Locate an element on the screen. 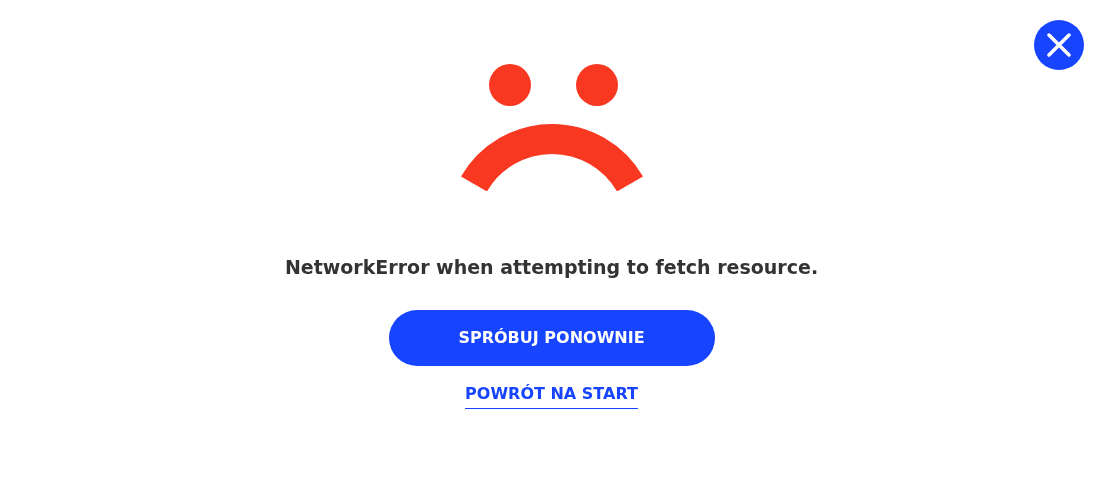 The width and height of the screenshot is (1103, 477). error-message: NetworkError when attempting to fetch resource. is located at coordinates (551, 267).